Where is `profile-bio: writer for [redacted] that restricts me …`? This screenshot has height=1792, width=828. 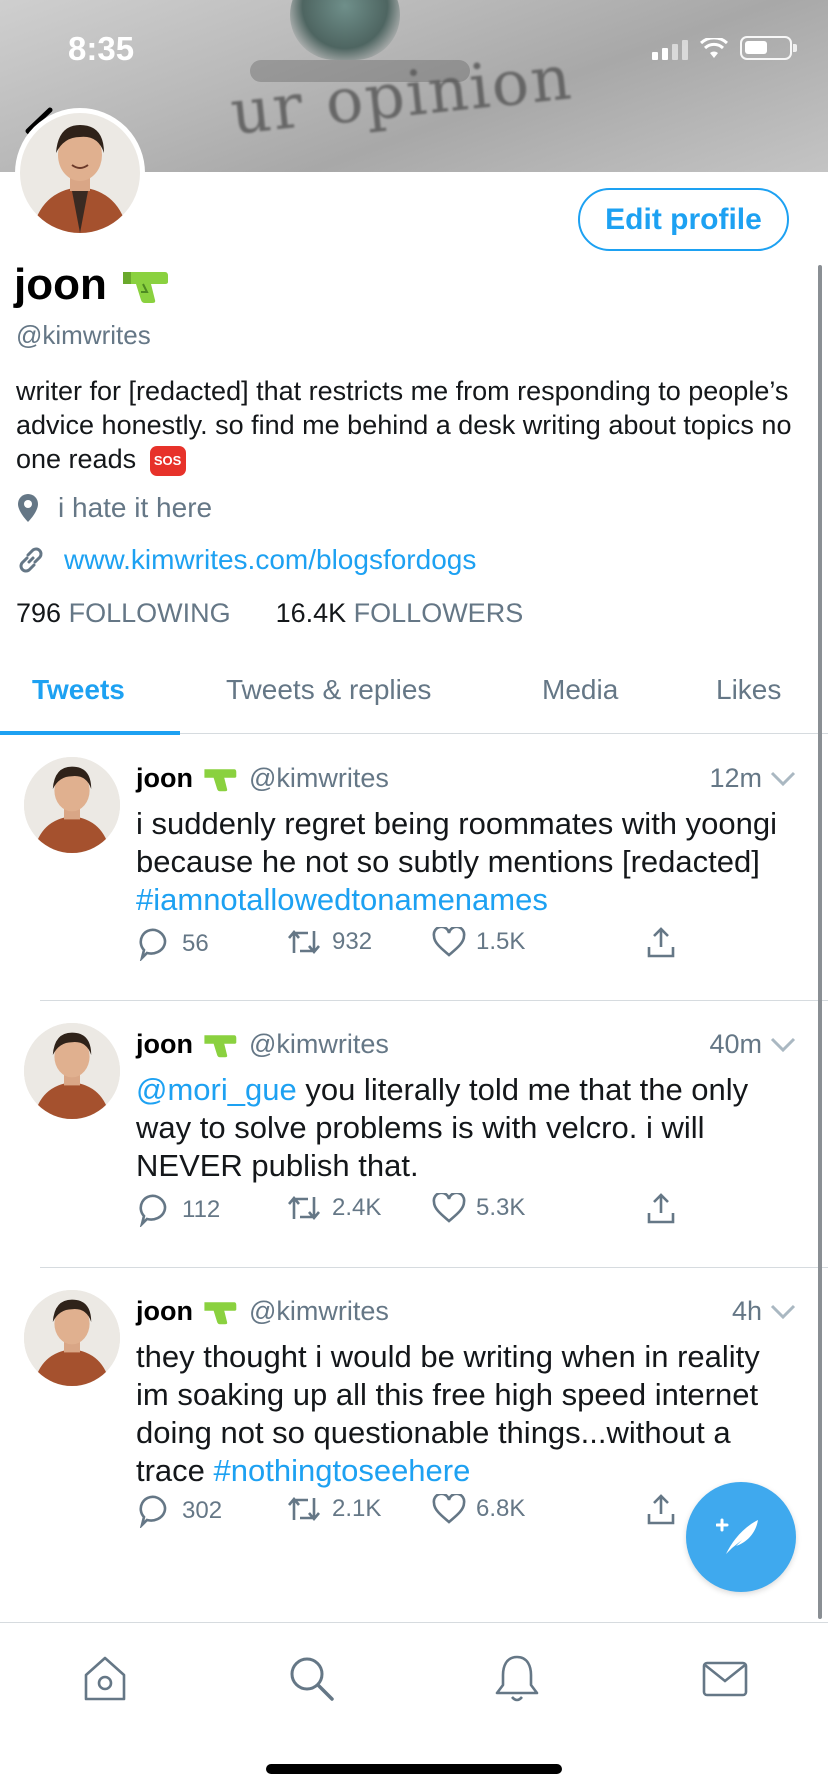 profile-bio: writer for [redacted] that restricts me … is located at coordinates (411, 425).